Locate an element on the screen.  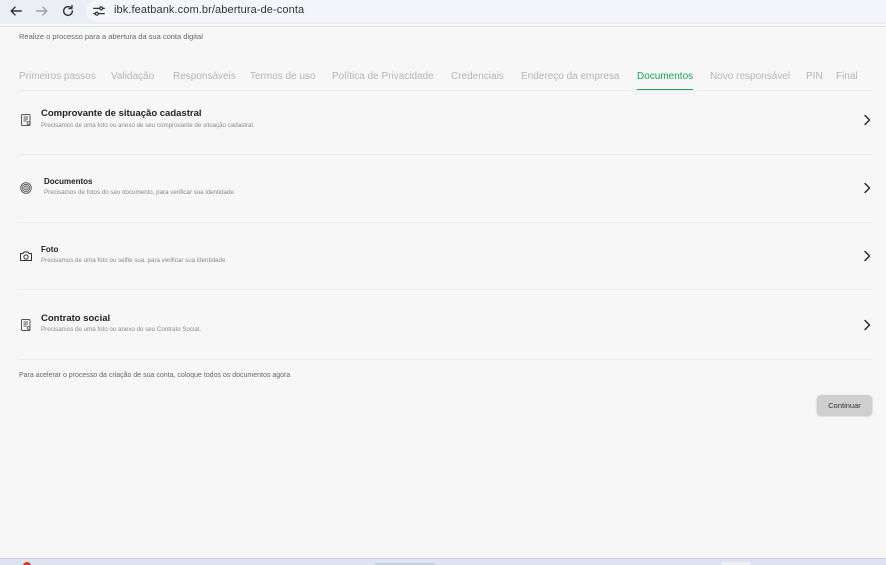
taskbar is located at coordinates (443, 561).